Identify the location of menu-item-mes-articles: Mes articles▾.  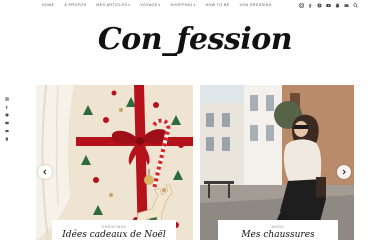
(113, 5).